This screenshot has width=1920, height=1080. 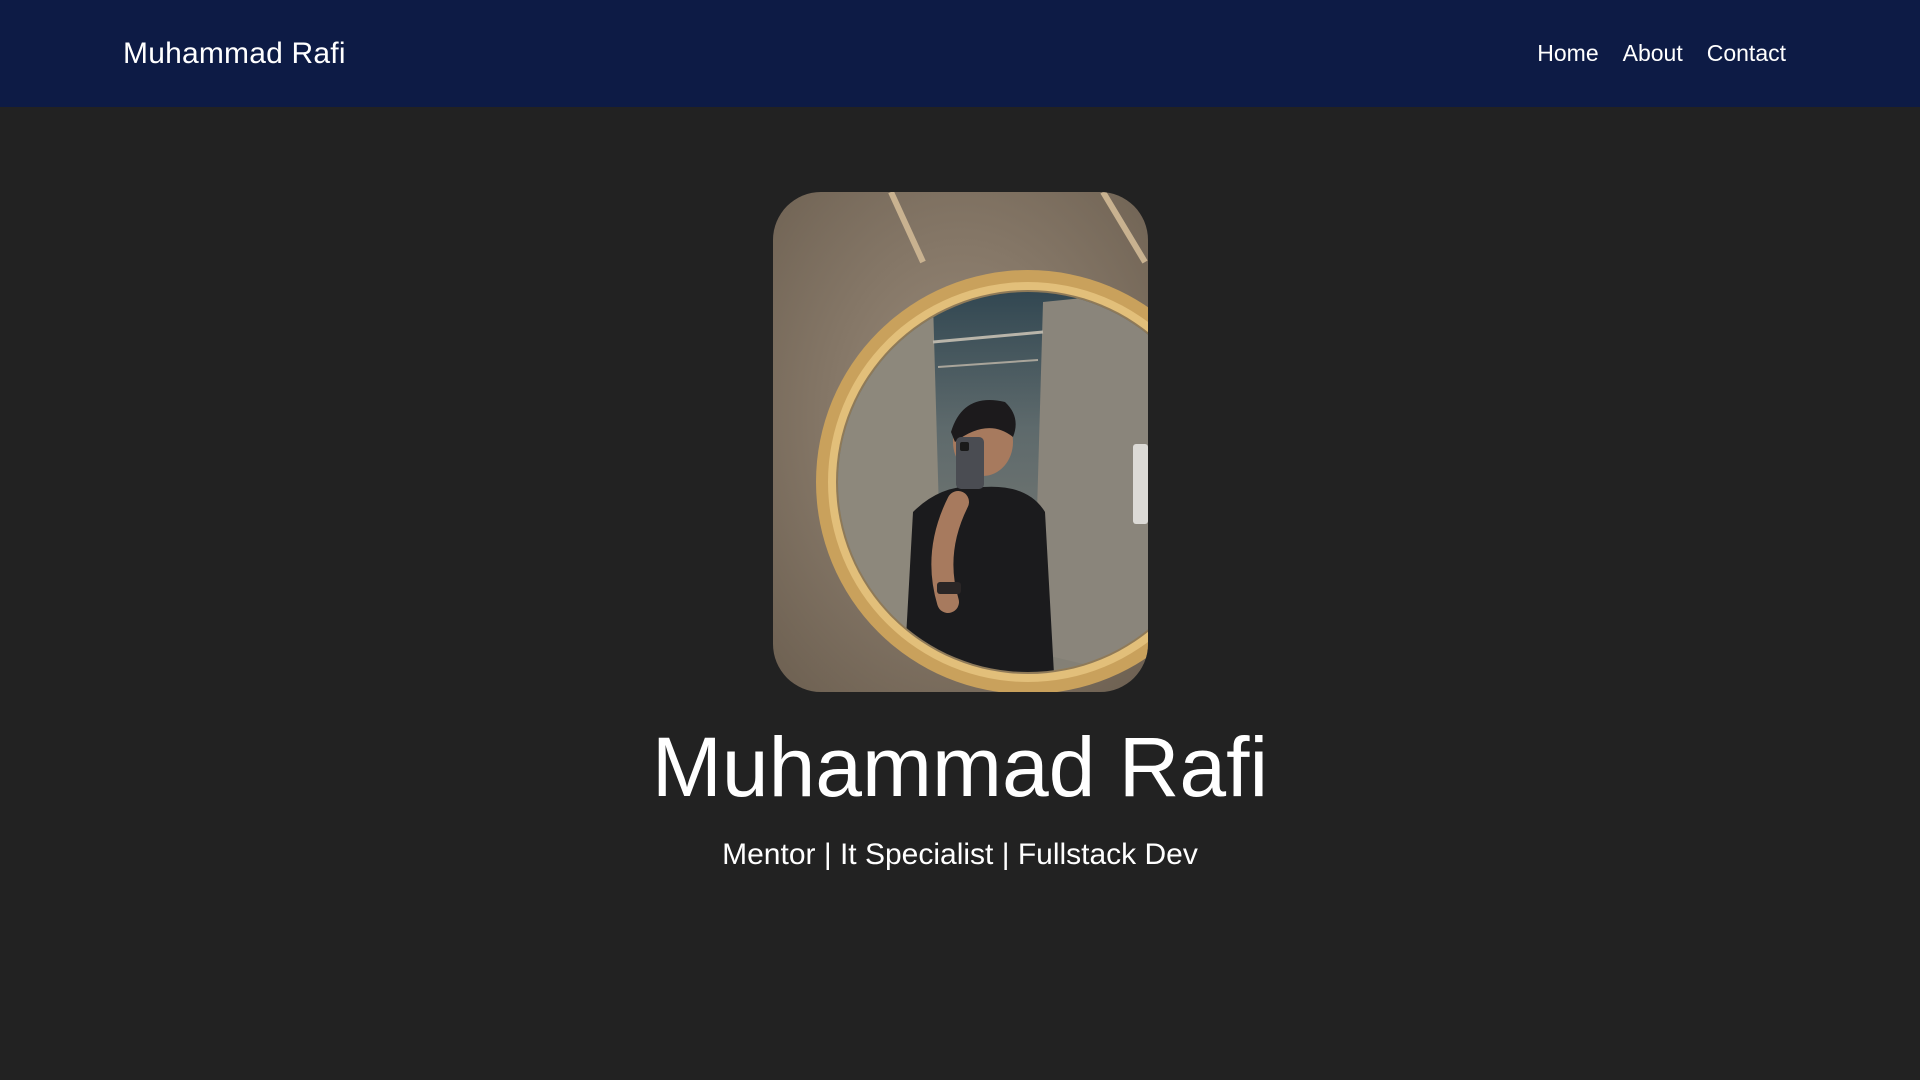 I want to click on nav-links: Home About Contact, so click(x=1661, y=53).